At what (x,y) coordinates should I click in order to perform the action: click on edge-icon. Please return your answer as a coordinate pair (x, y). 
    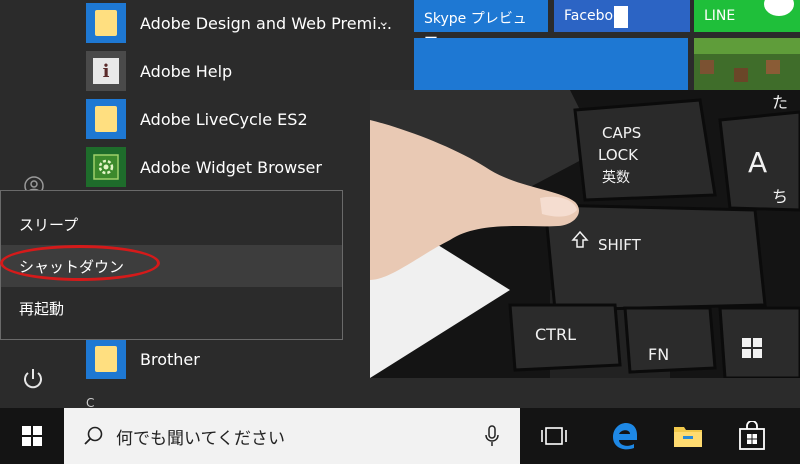
    Looking at the image, I should click on (625, 436).